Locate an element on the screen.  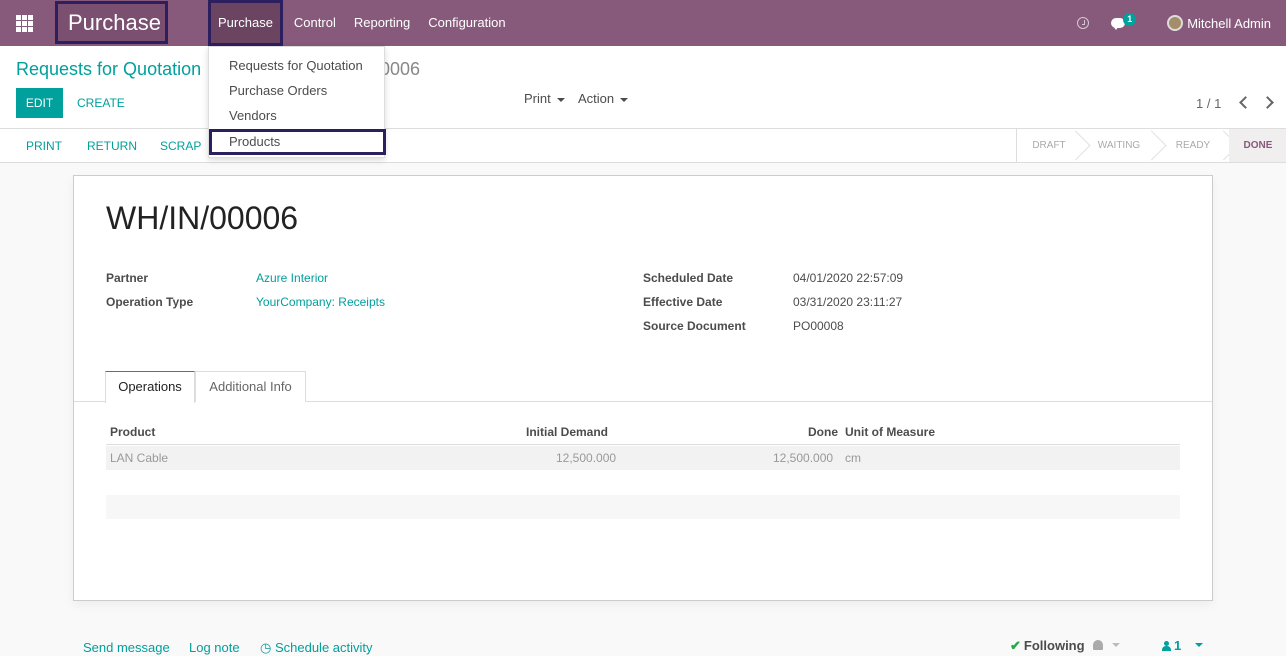
following-button: ✔ Following is located at coordinates (1047, 646).